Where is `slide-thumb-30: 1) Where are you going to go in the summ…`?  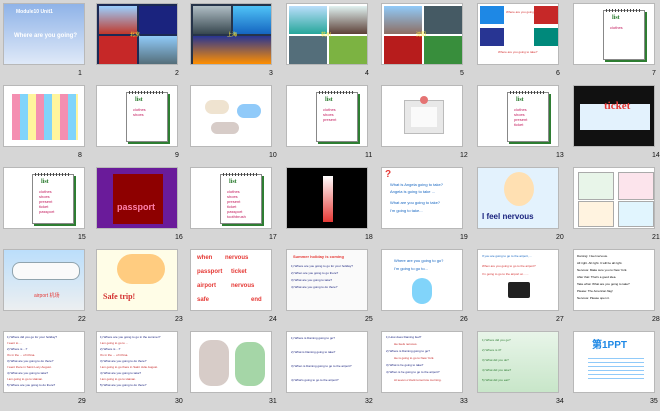 slide-thumb-30: 1) Where are you going to go in the summ… is located at coordinates (137, 362).